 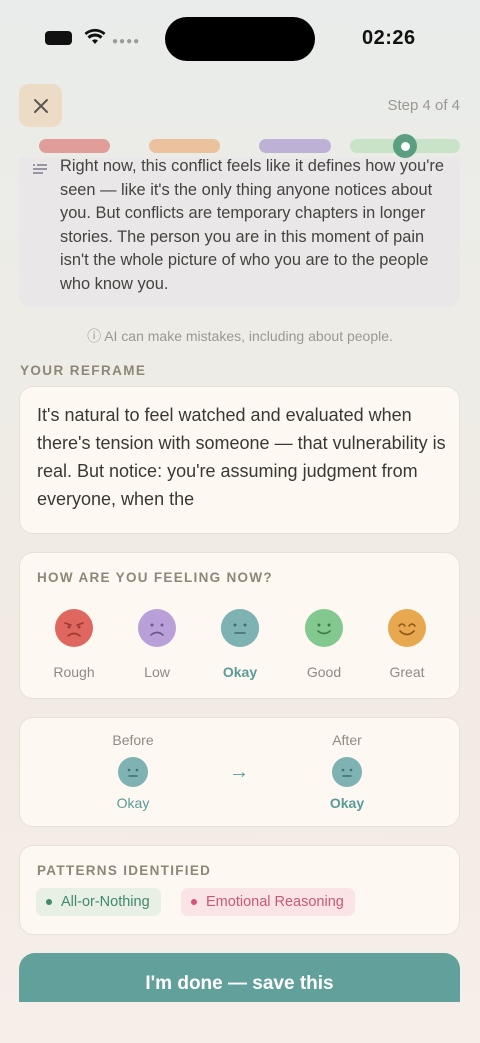 What do you see at coordinates (74, 628) in the screenshot?
I see `sad-face-icon` at bounding box center [74, 628].